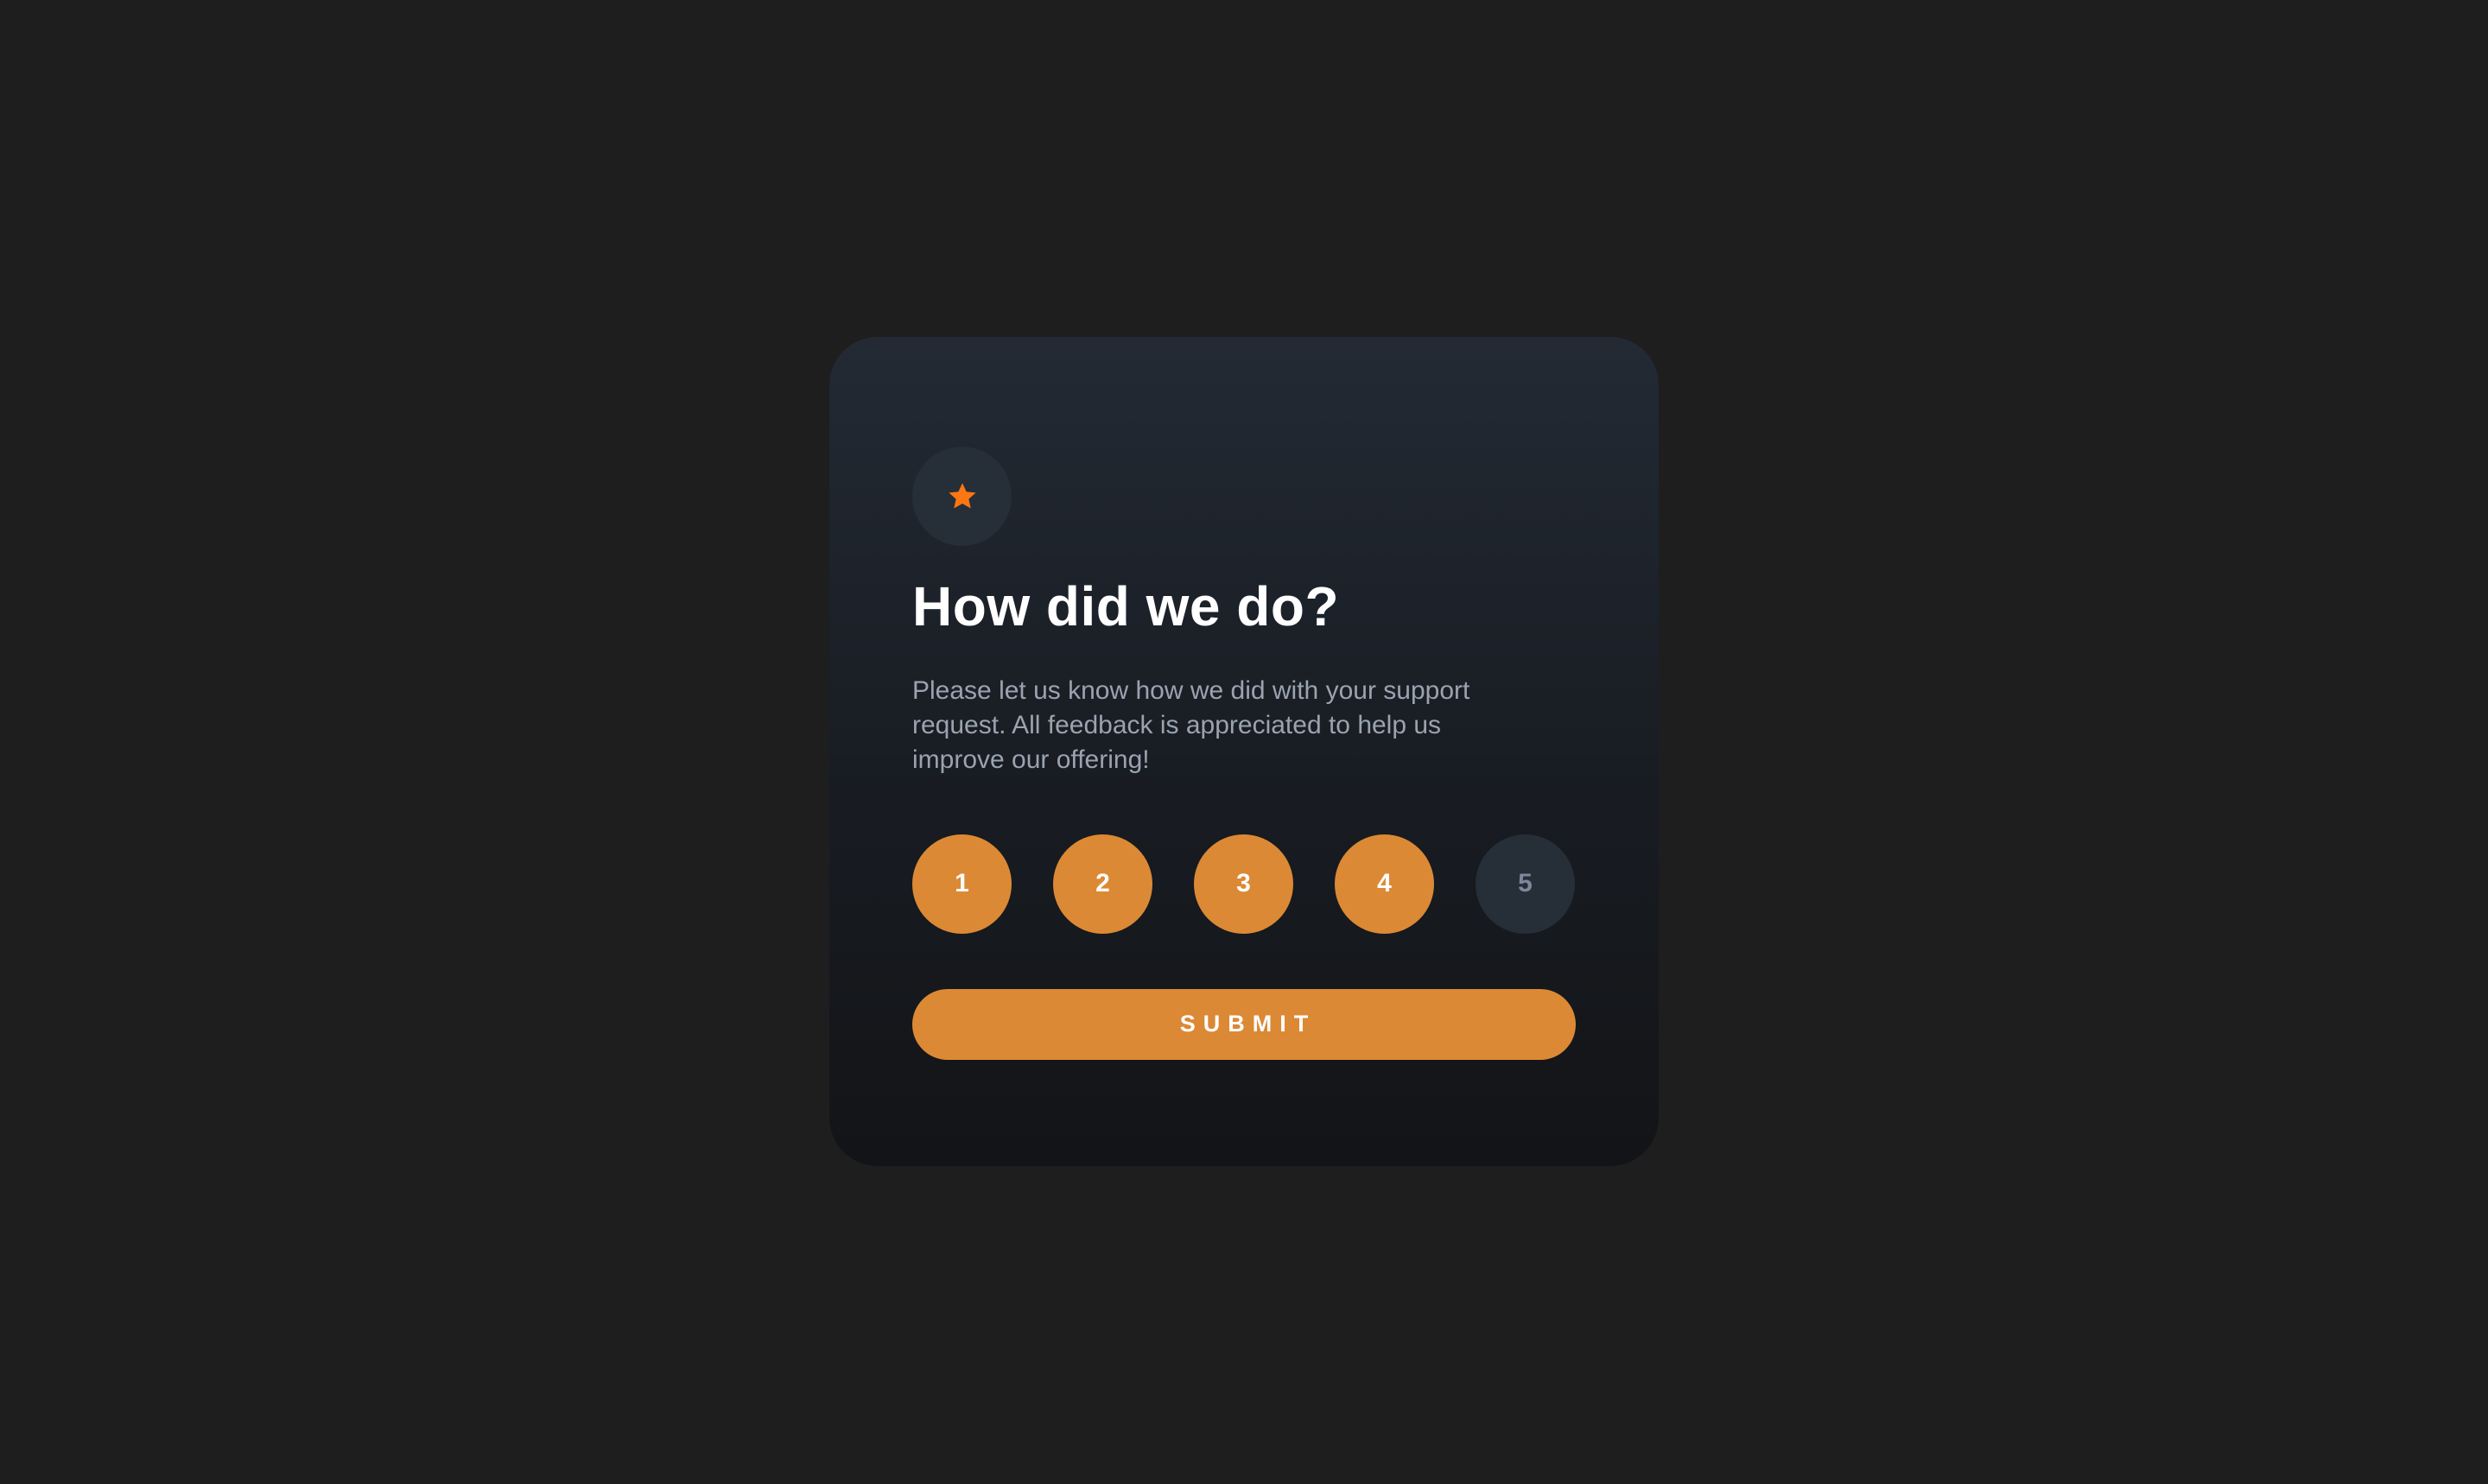  What do you see at coordinates (1126, 606) in the screenshot?
I see `card-title: How did we do?` at bounding box center [1126, 606].